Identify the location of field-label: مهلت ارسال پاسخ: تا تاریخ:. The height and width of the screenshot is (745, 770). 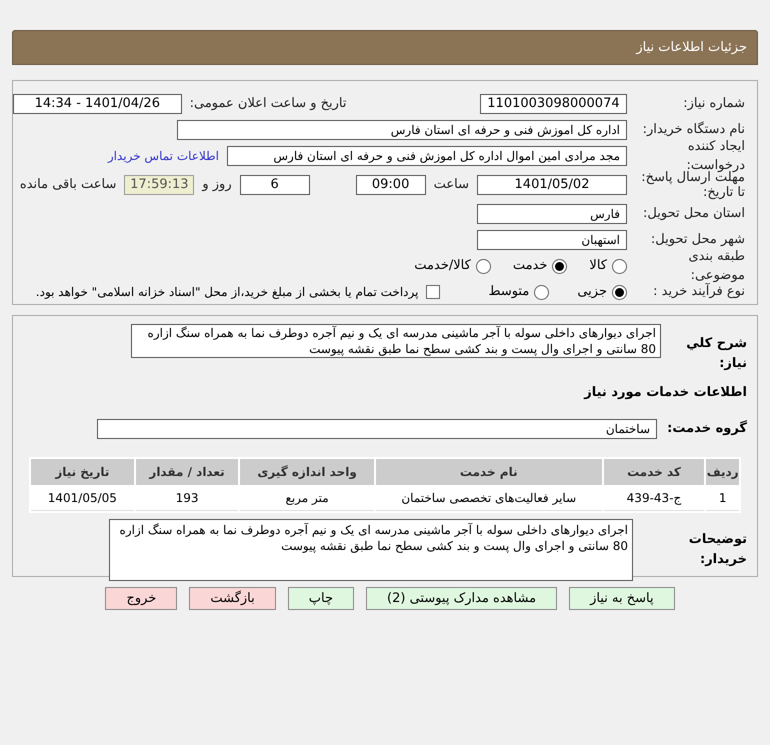
(692, 185).